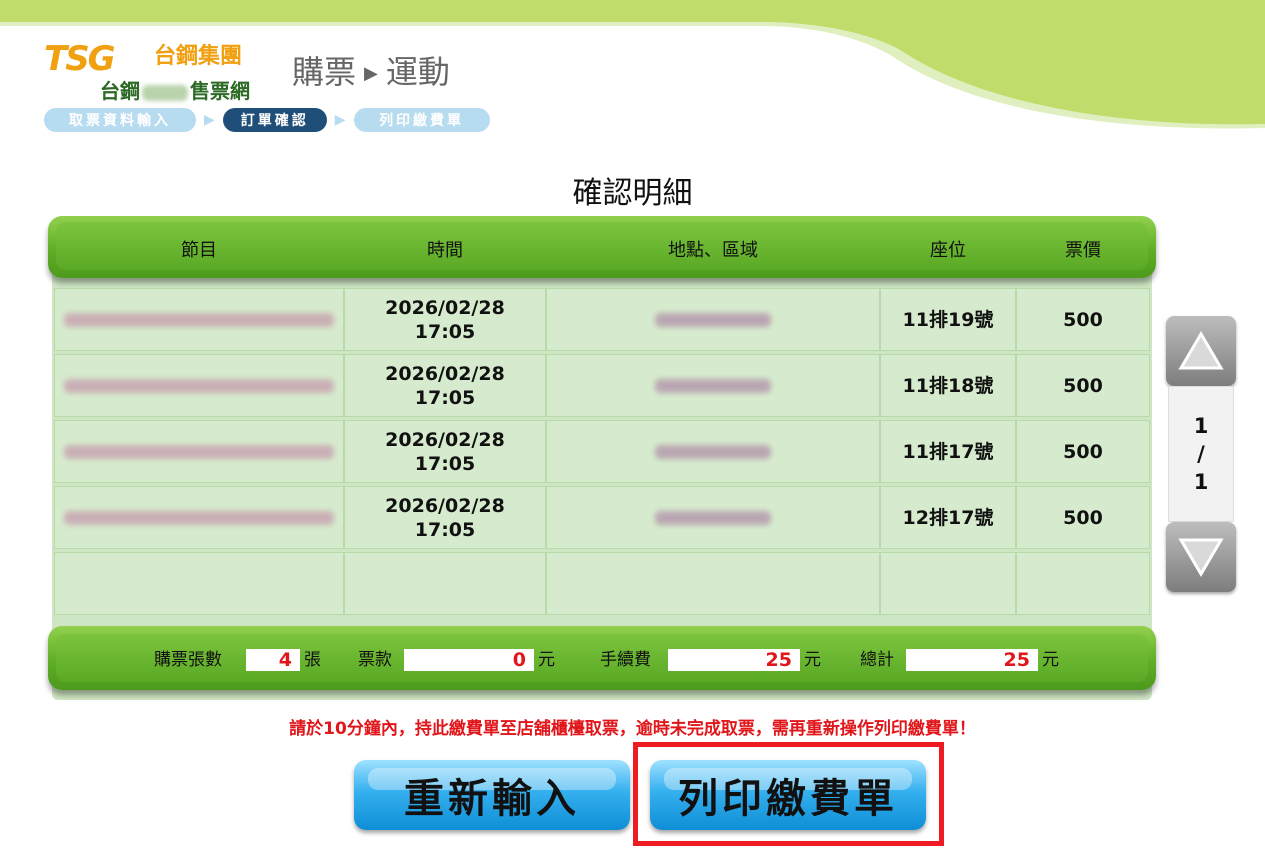 The height and width of the screenshot is (860, 1265). What do you see at coordinates (625, 660) in the screenshot?
I see `fee-label: 手續費` at bounding box center [625, 660].